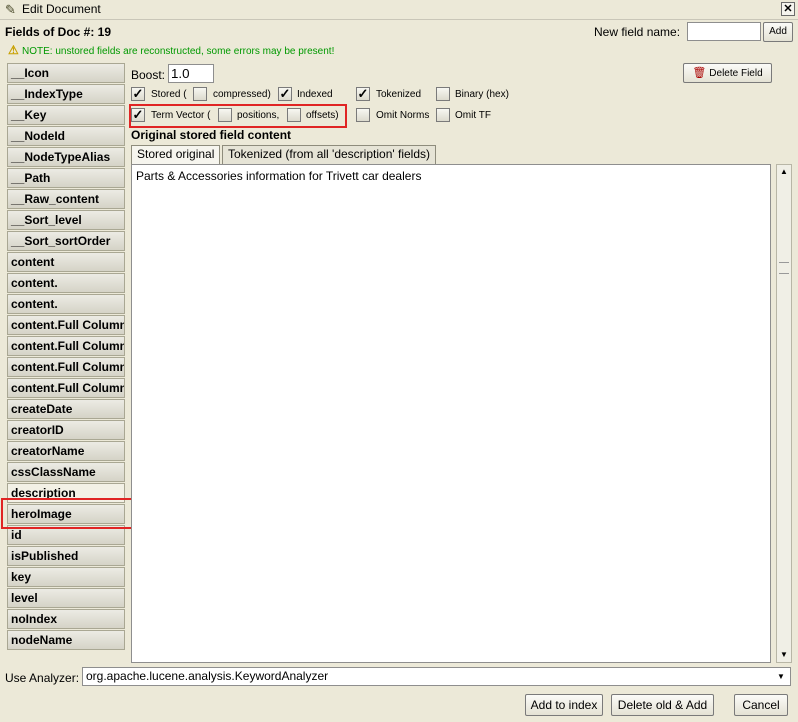  What do you see at coordinates (200, 94) in the screenshot?
I see `compressed-checkbox` at bounding box center [200, 94].